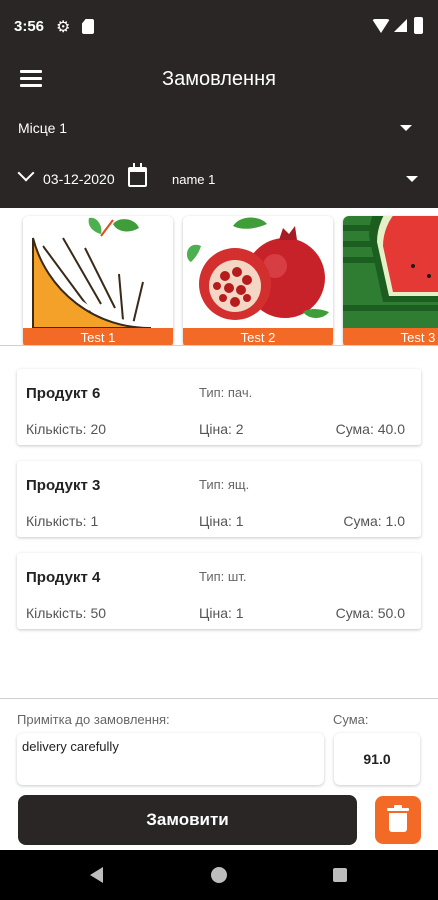 The height and width of the screenshot is (900, 438). I want to click on status-bar: 3:56 ⚙, so click(219, 27).